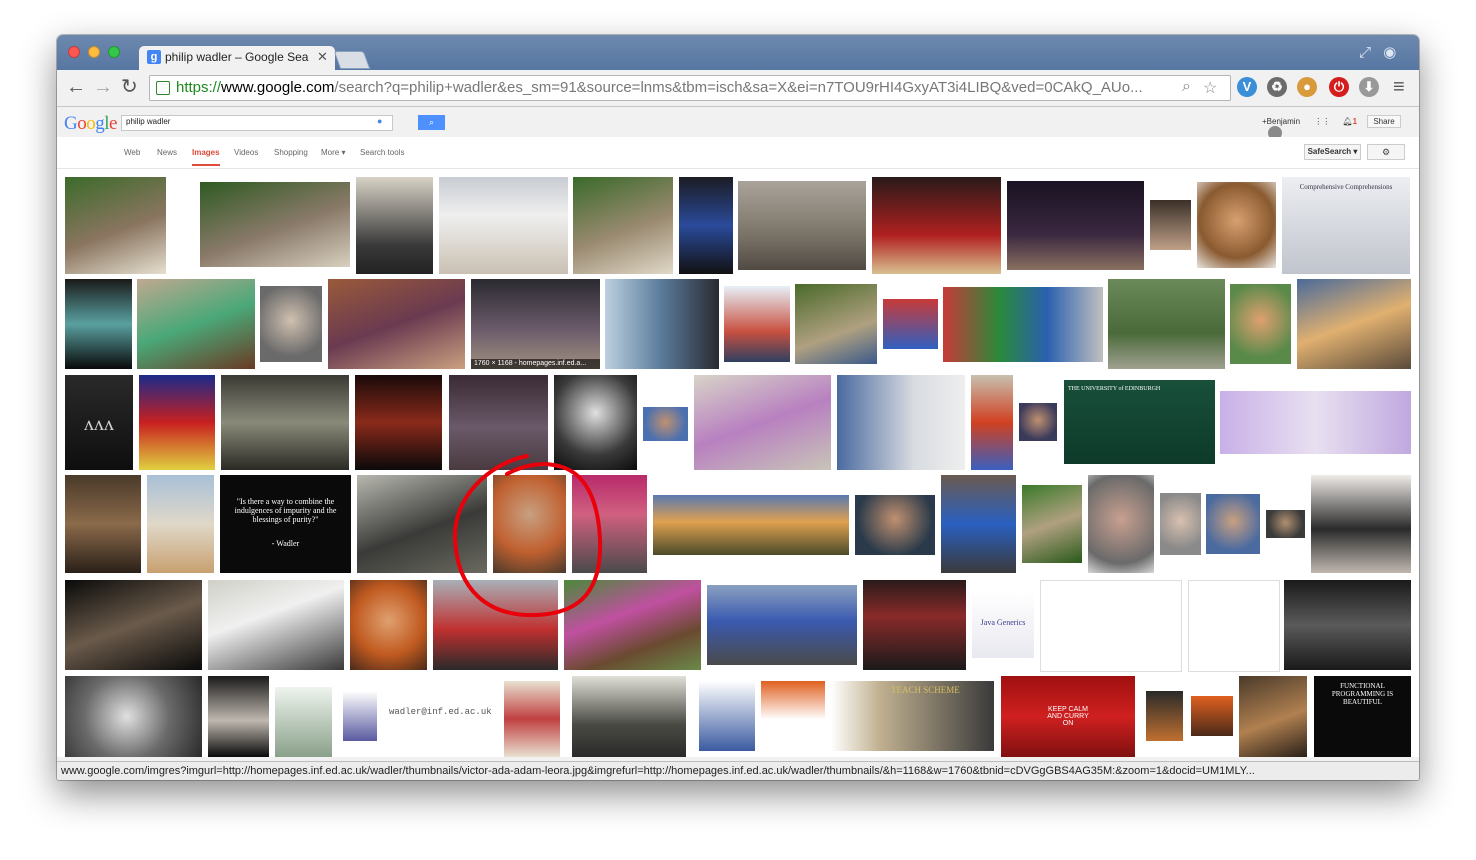  What do you see at coordinates (257, 123) in the screenshot?
I see `search-input: philip wadler ●` at bounding box center [257, 123].